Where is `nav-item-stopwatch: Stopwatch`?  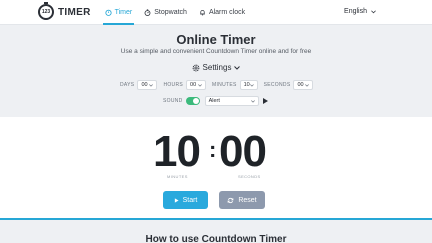 nav-item-stopwatch: Stopwatch is located at coordinates (165, 12).